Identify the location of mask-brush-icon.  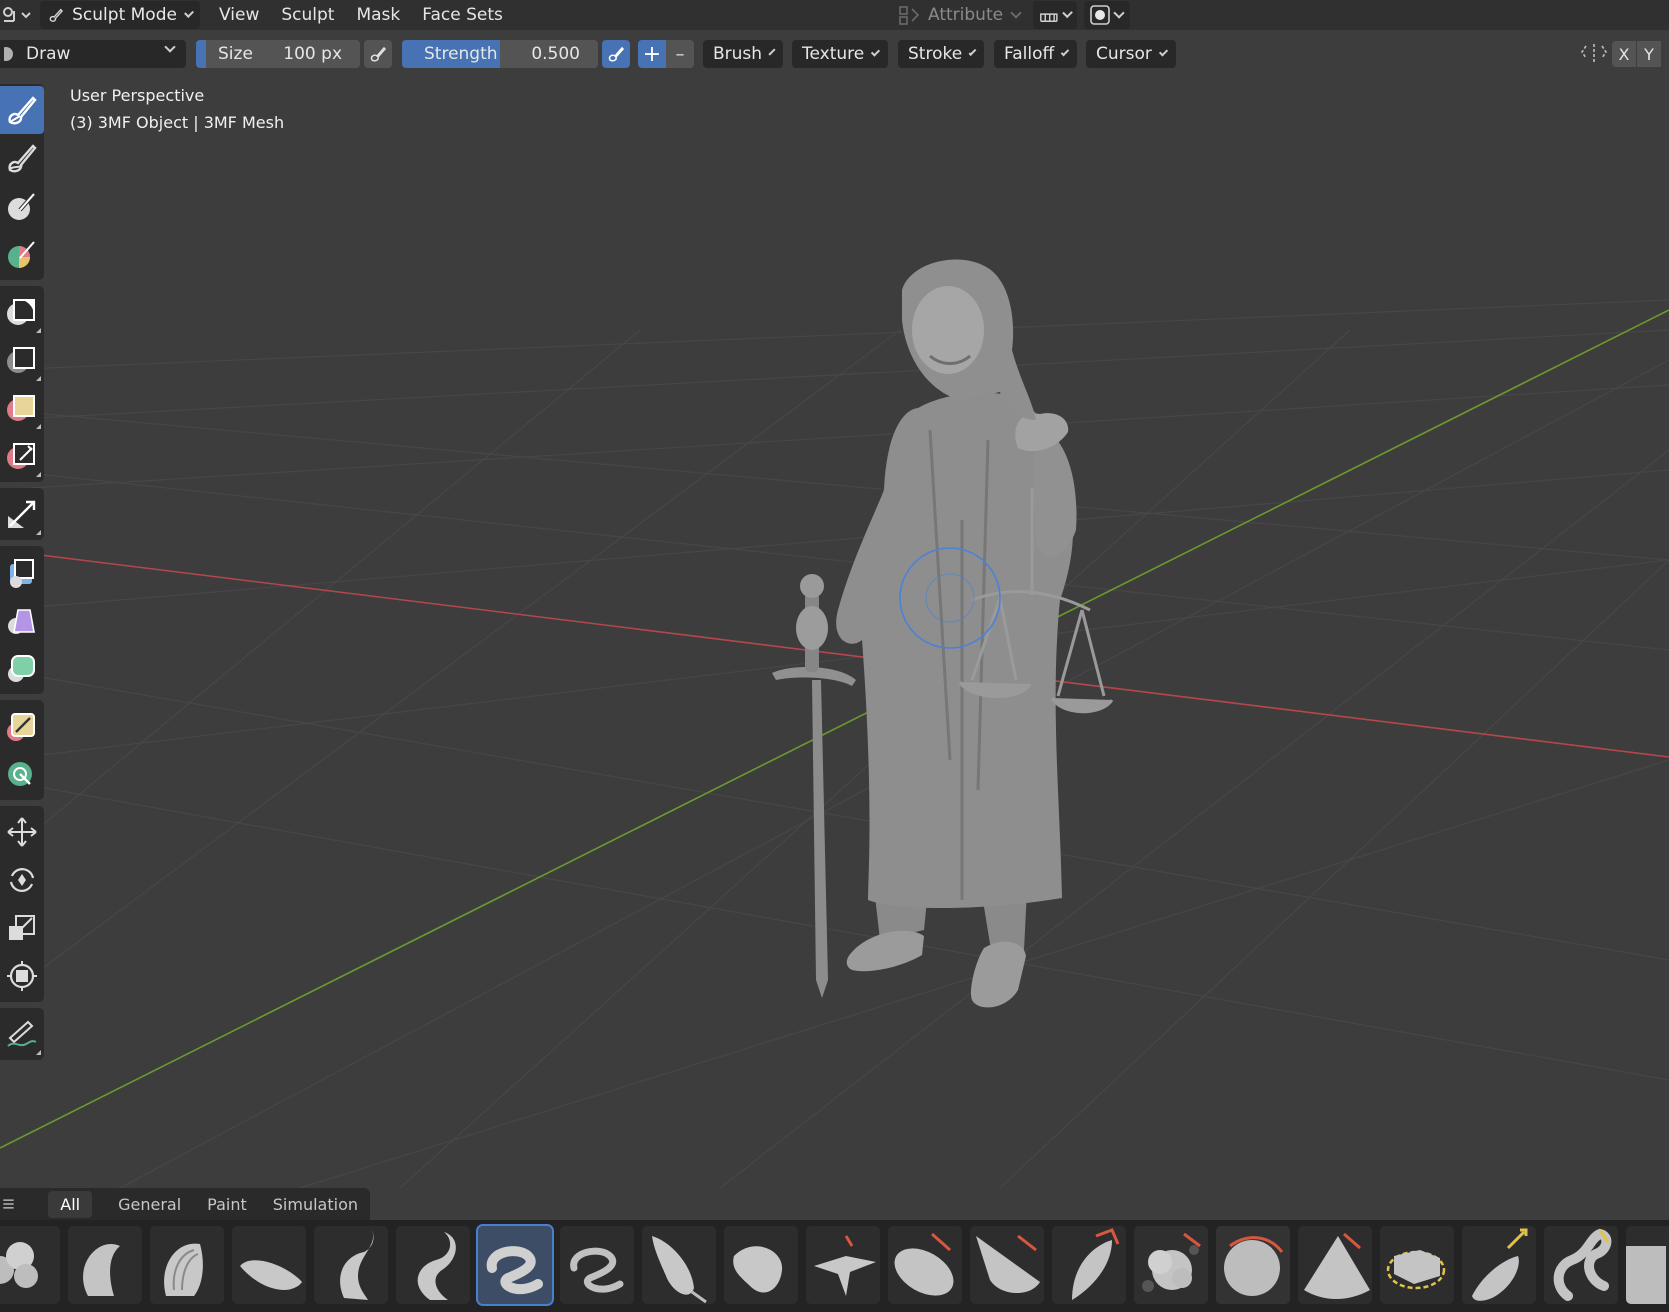
(22, 206).